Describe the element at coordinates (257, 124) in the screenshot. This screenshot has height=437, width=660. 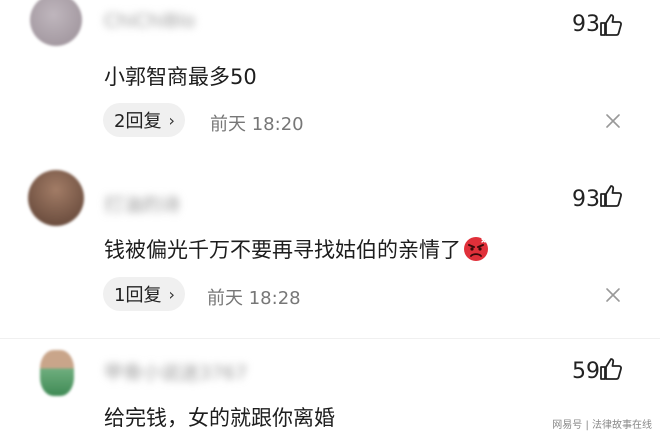
I see `timestamp: 前天 18:20` at that location.